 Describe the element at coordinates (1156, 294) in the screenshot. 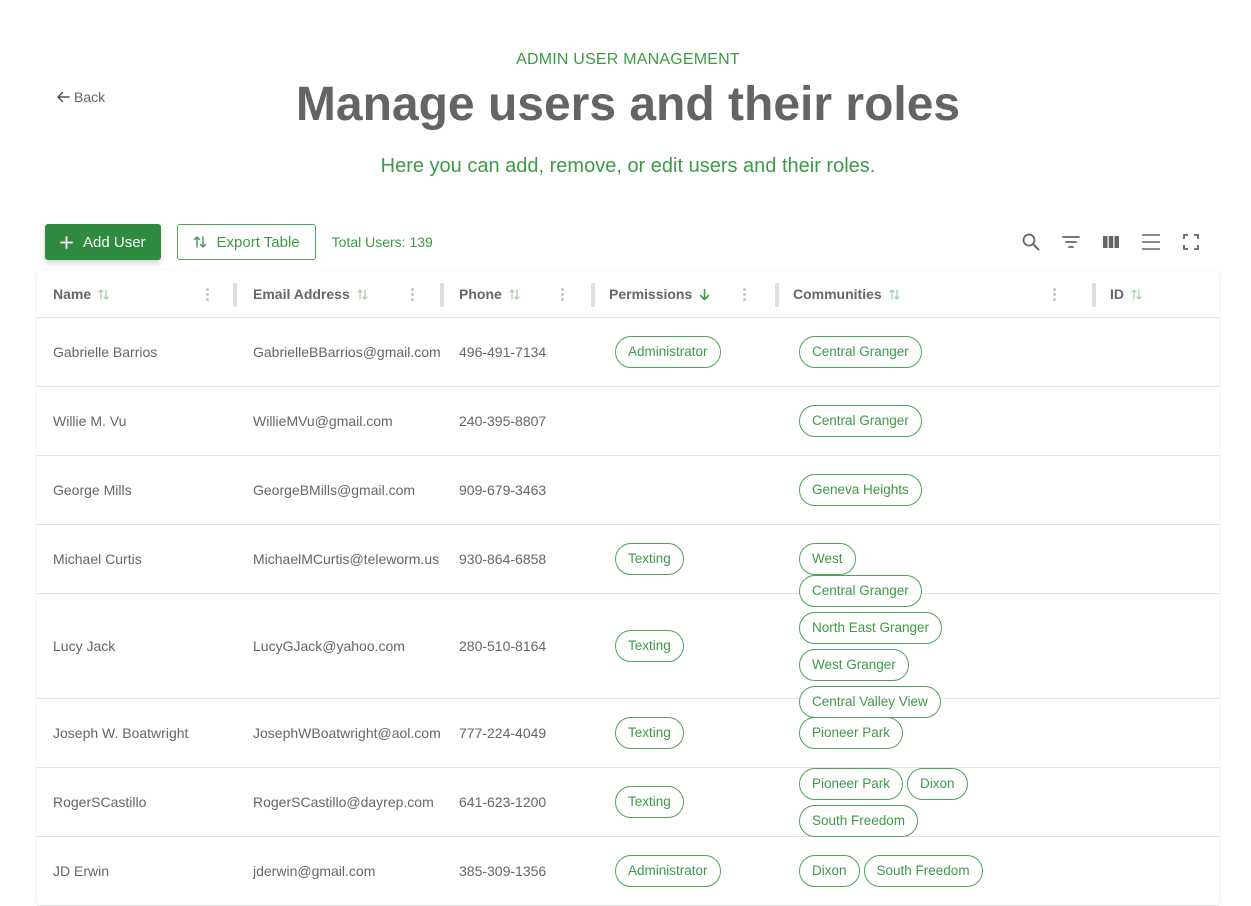

I see `column-header-id: ID` at that location.